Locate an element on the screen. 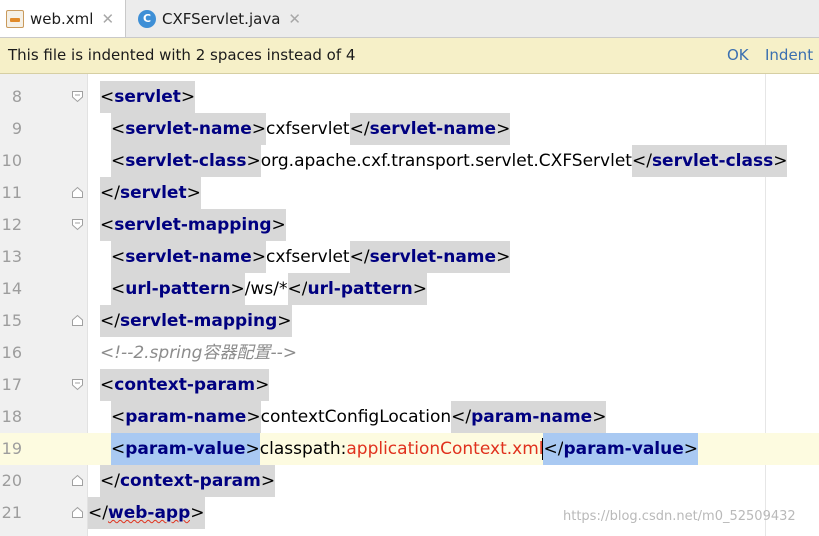 This screenshot has width=819, height=536. comment-text: <!--2.spring容器配置--> is located at coordinates (198, 353).